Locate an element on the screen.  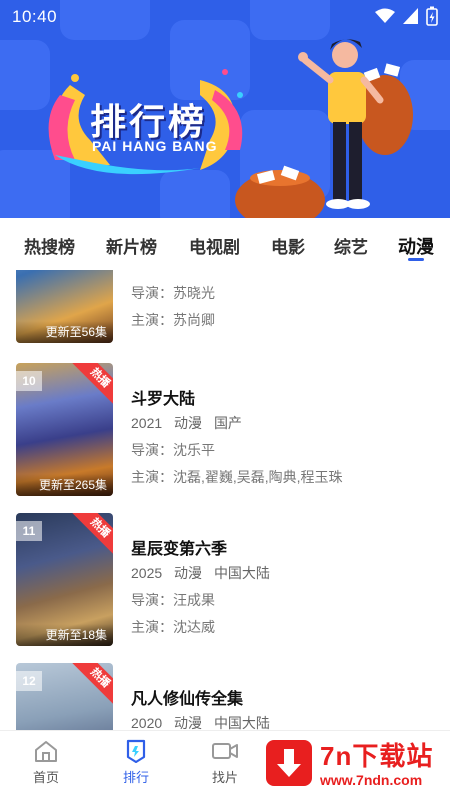
nav-ranking: 排行 is located at coordinates (136, 762).